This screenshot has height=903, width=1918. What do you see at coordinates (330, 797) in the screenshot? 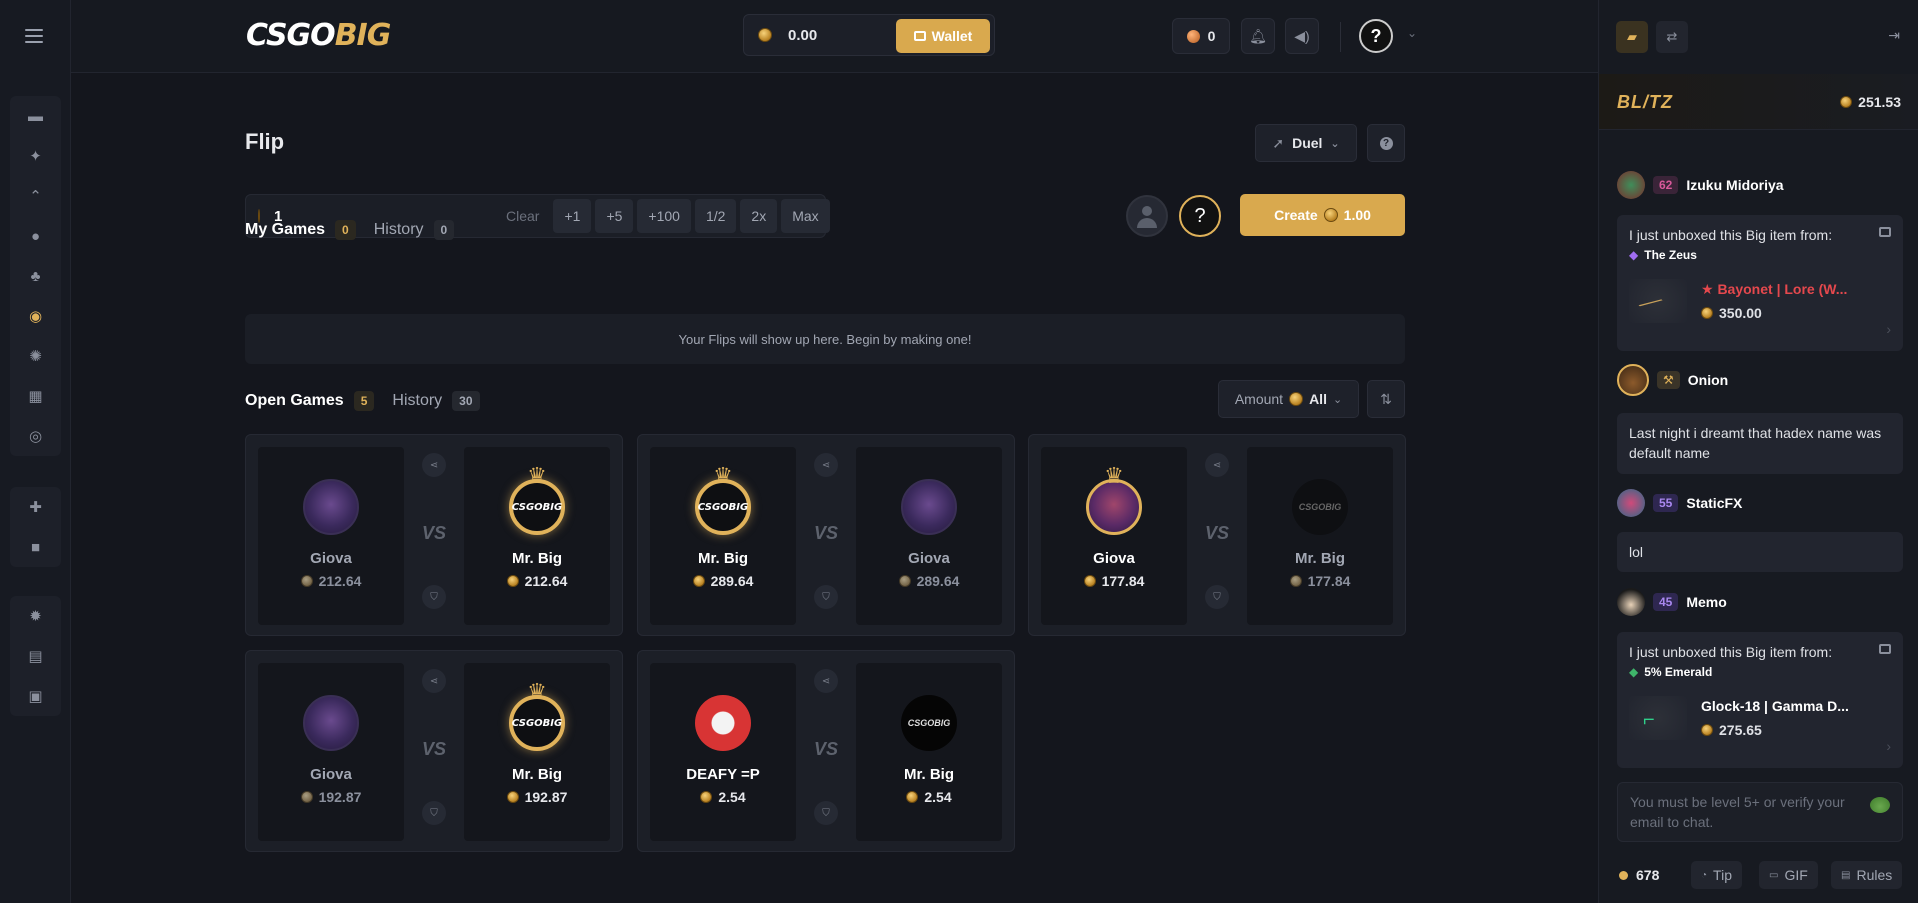
I see `player-amount: 192.87` at bounding box center [330, 797].